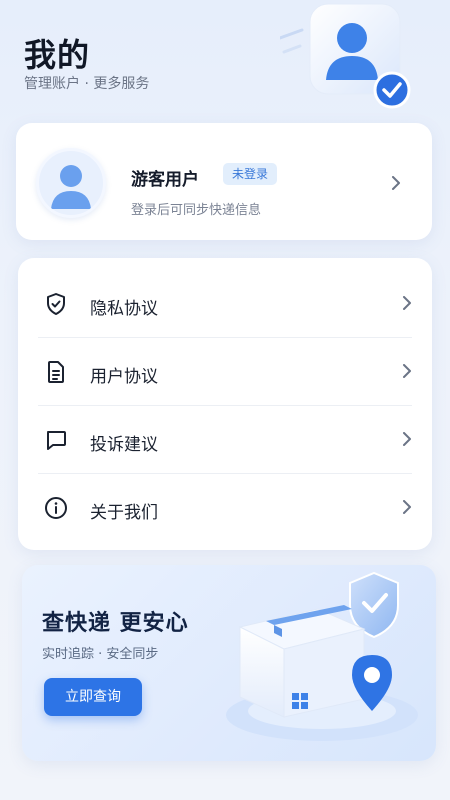 This screenshot has width=450, height=800. I want to click on page-title: 我的, so click(57, 55).